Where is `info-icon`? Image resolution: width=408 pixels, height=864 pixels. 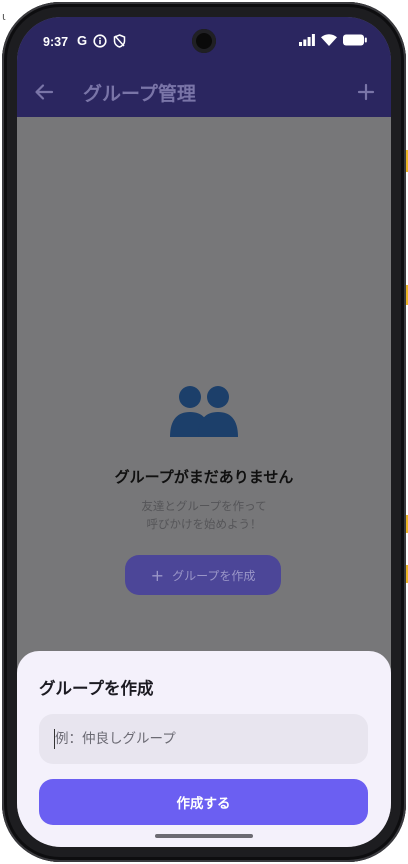 info-icon is located at coordinates (100, 40).